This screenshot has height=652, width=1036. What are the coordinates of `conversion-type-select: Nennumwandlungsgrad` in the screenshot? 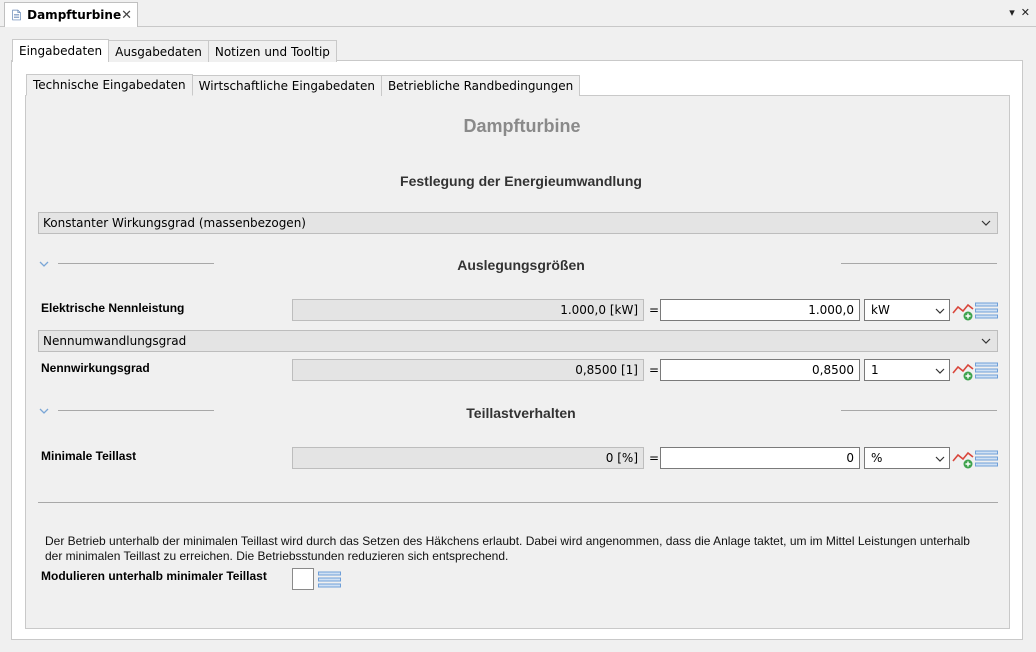 It's located at (518, 341).